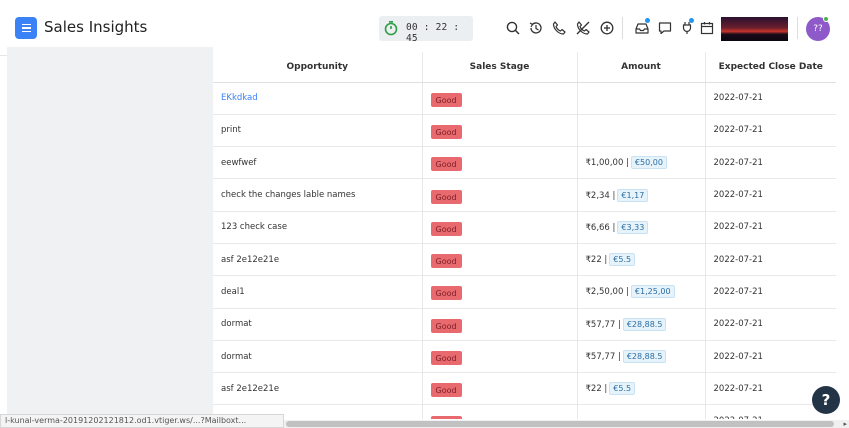 The width and height of the screenshot is (849, 428). Describe the element at coordinates (707, 28) in the screenshot. I see `calendar-icon` at that location.